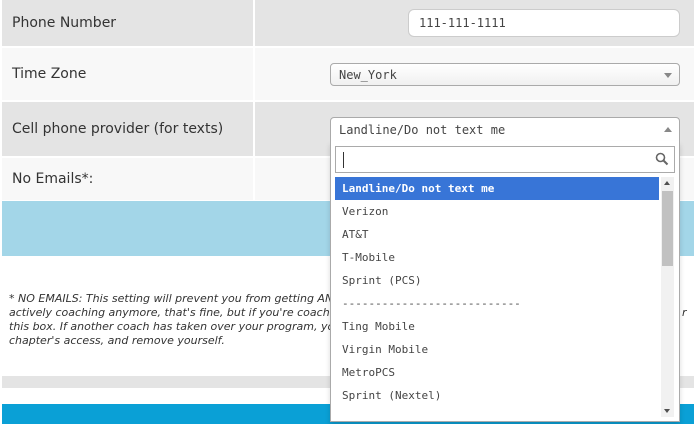 This screenshot has width=694, height=424. What do you see at coordinates (49, 74) in the screenshot?
I see `timezone-label: Time Zone` at bounding box center [49, 74].